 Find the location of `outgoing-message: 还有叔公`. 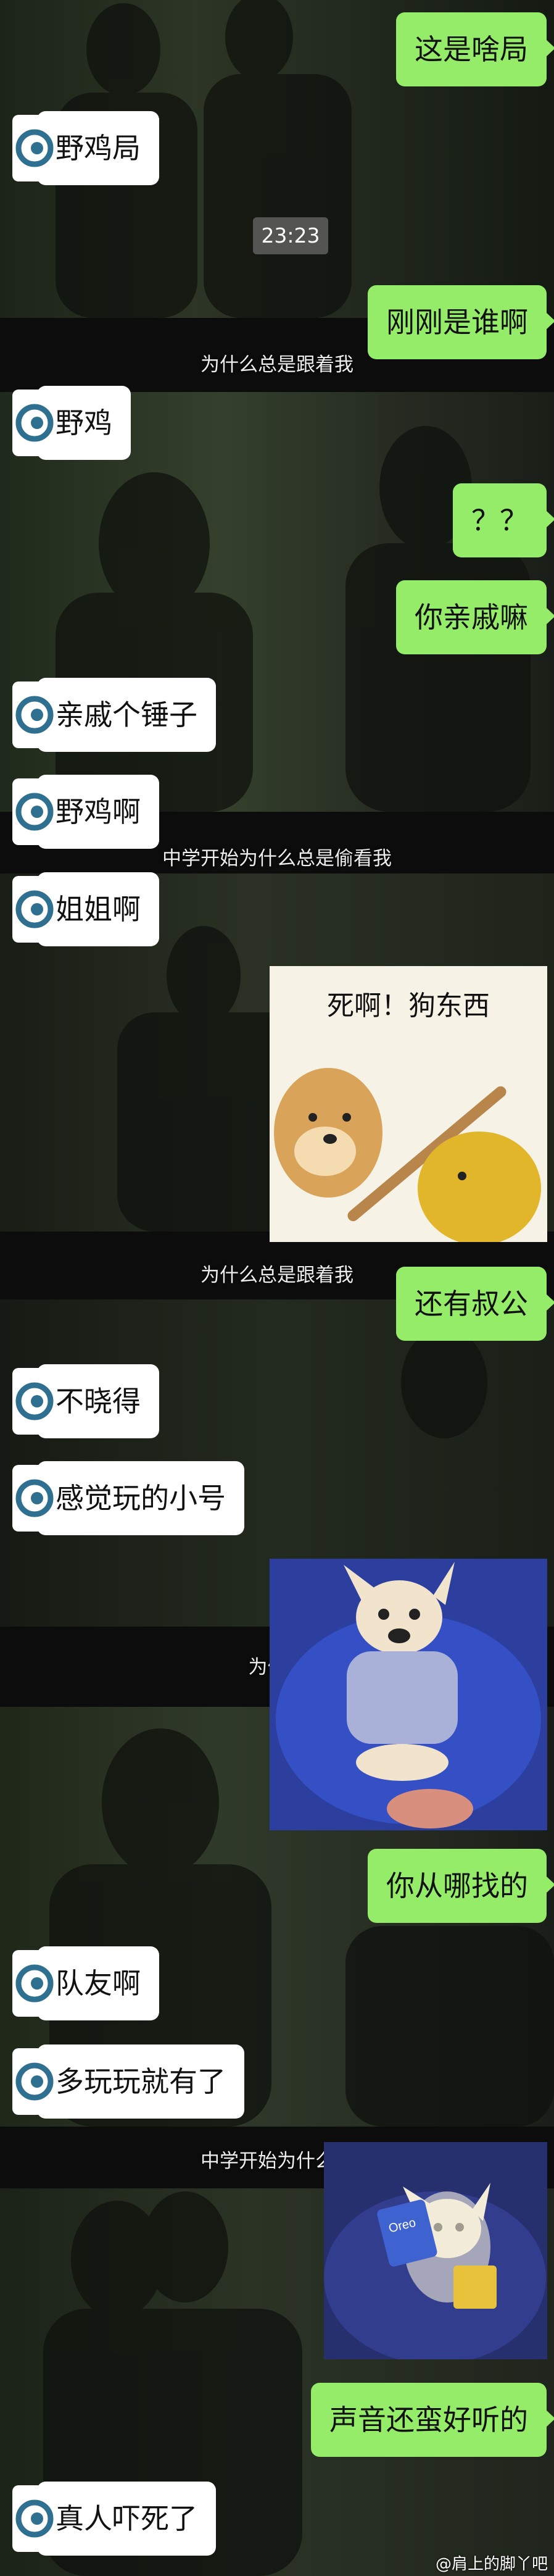

outgoing-message: 还有叔公 is located at coordinates (475, 1304).